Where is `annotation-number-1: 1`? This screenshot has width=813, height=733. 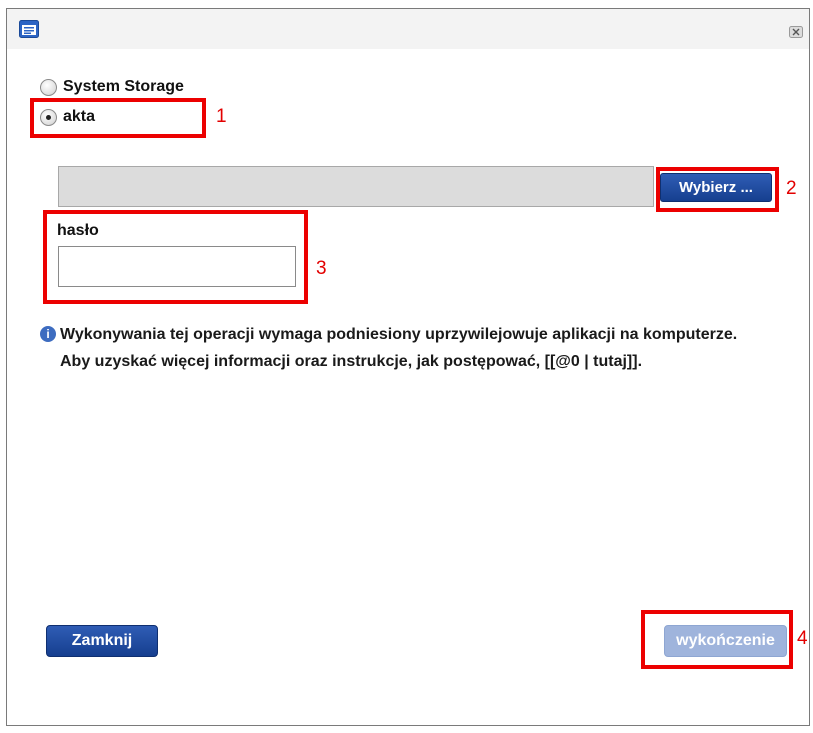 annotation-number-1: 1 is located at coordinates (221, 116).